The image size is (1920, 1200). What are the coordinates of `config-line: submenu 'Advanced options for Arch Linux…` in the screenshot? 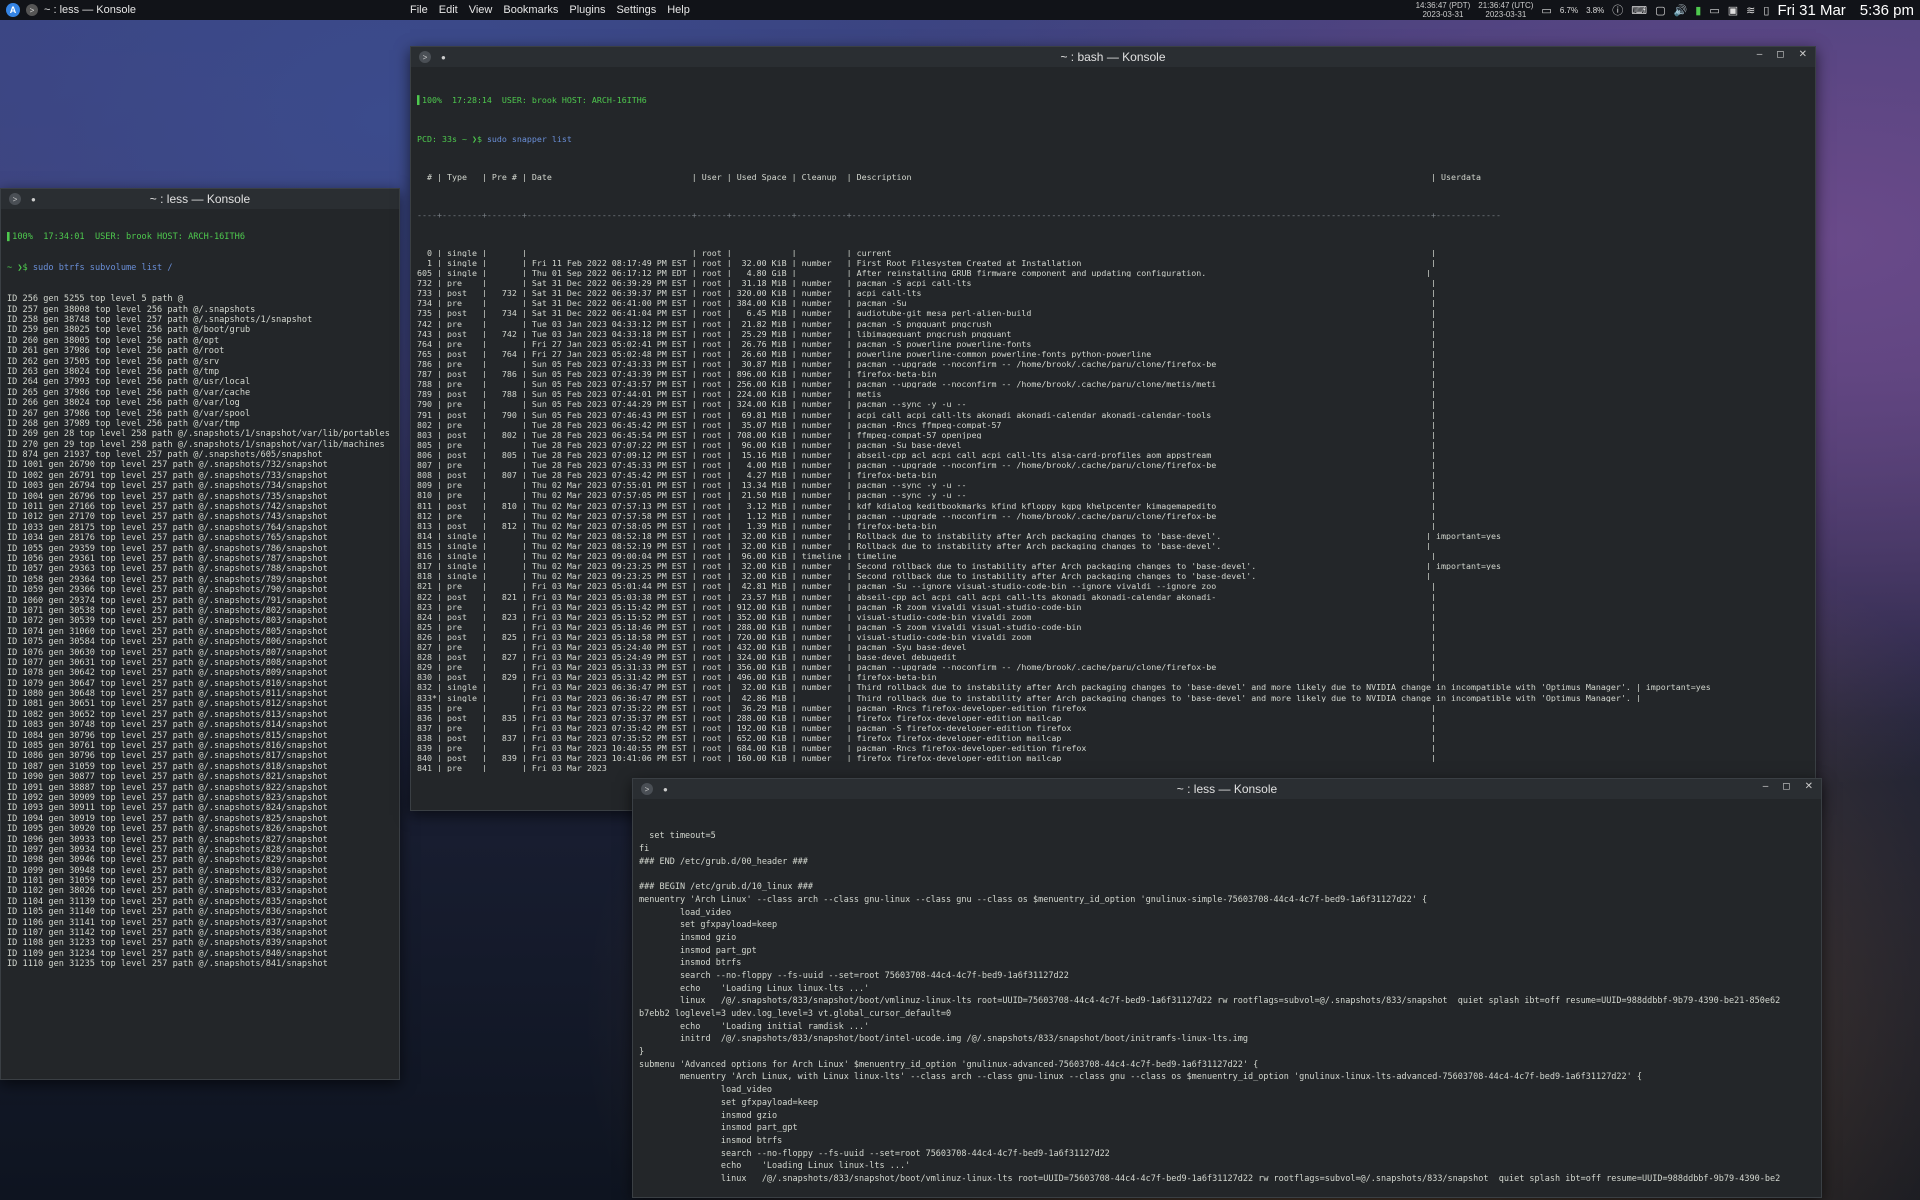 It's located at (949, 1064).